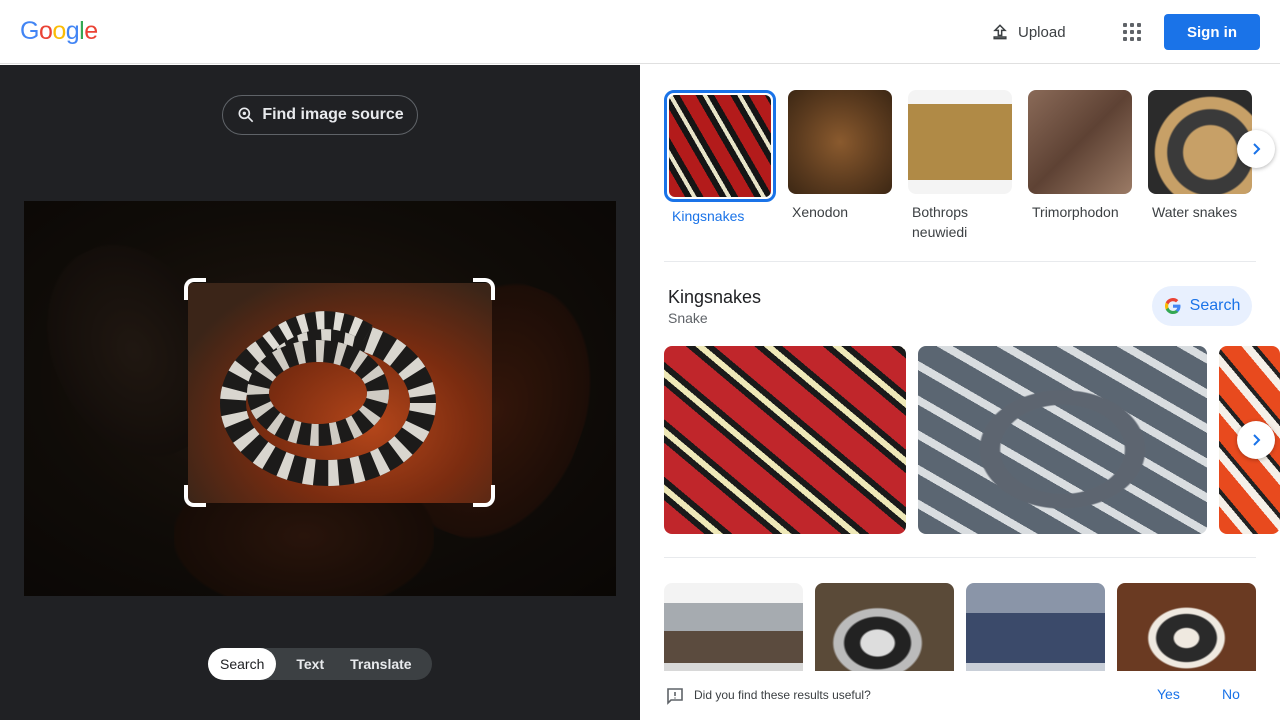 The image size is (1280, 720). I want to click on match-label: Bothrops neuwiedi, so click(940, 222).